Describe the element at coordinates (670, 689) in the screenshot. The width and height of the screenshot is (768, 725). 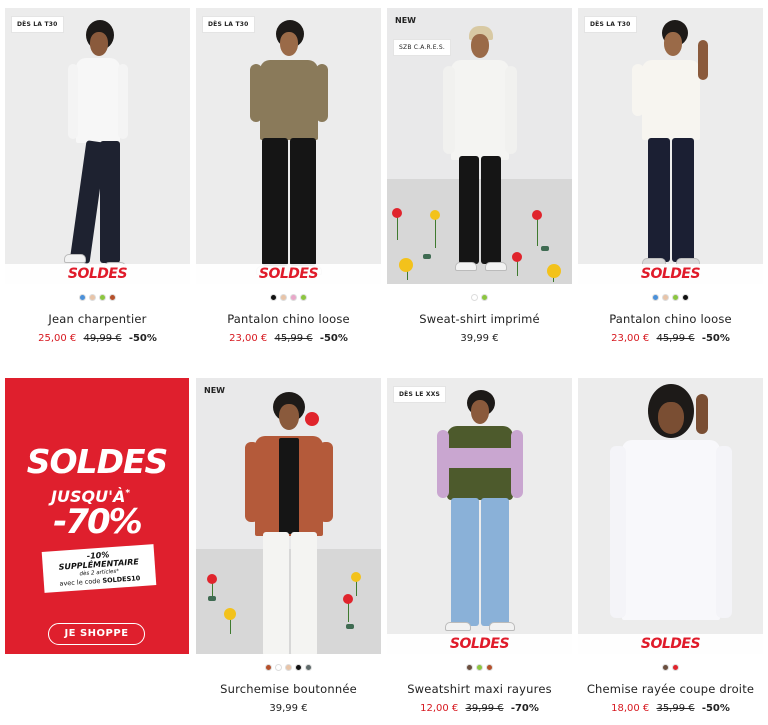
I see `product-name: Chemise rayée coupe droite` at that location.